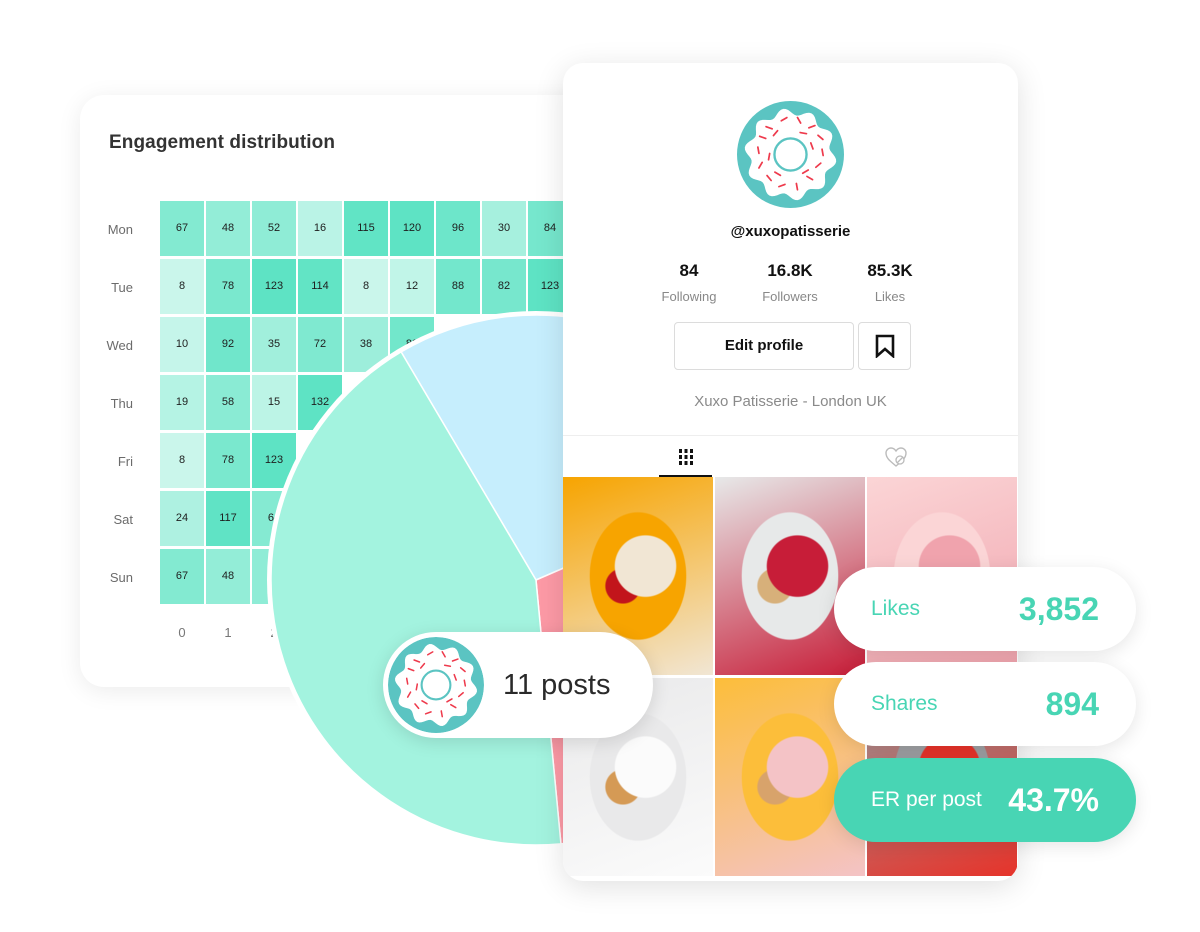  What do you see at coordinates (557, 685) in the screenshot?
I see `posts-count: 11 posts` at bounding box center [557, 685].